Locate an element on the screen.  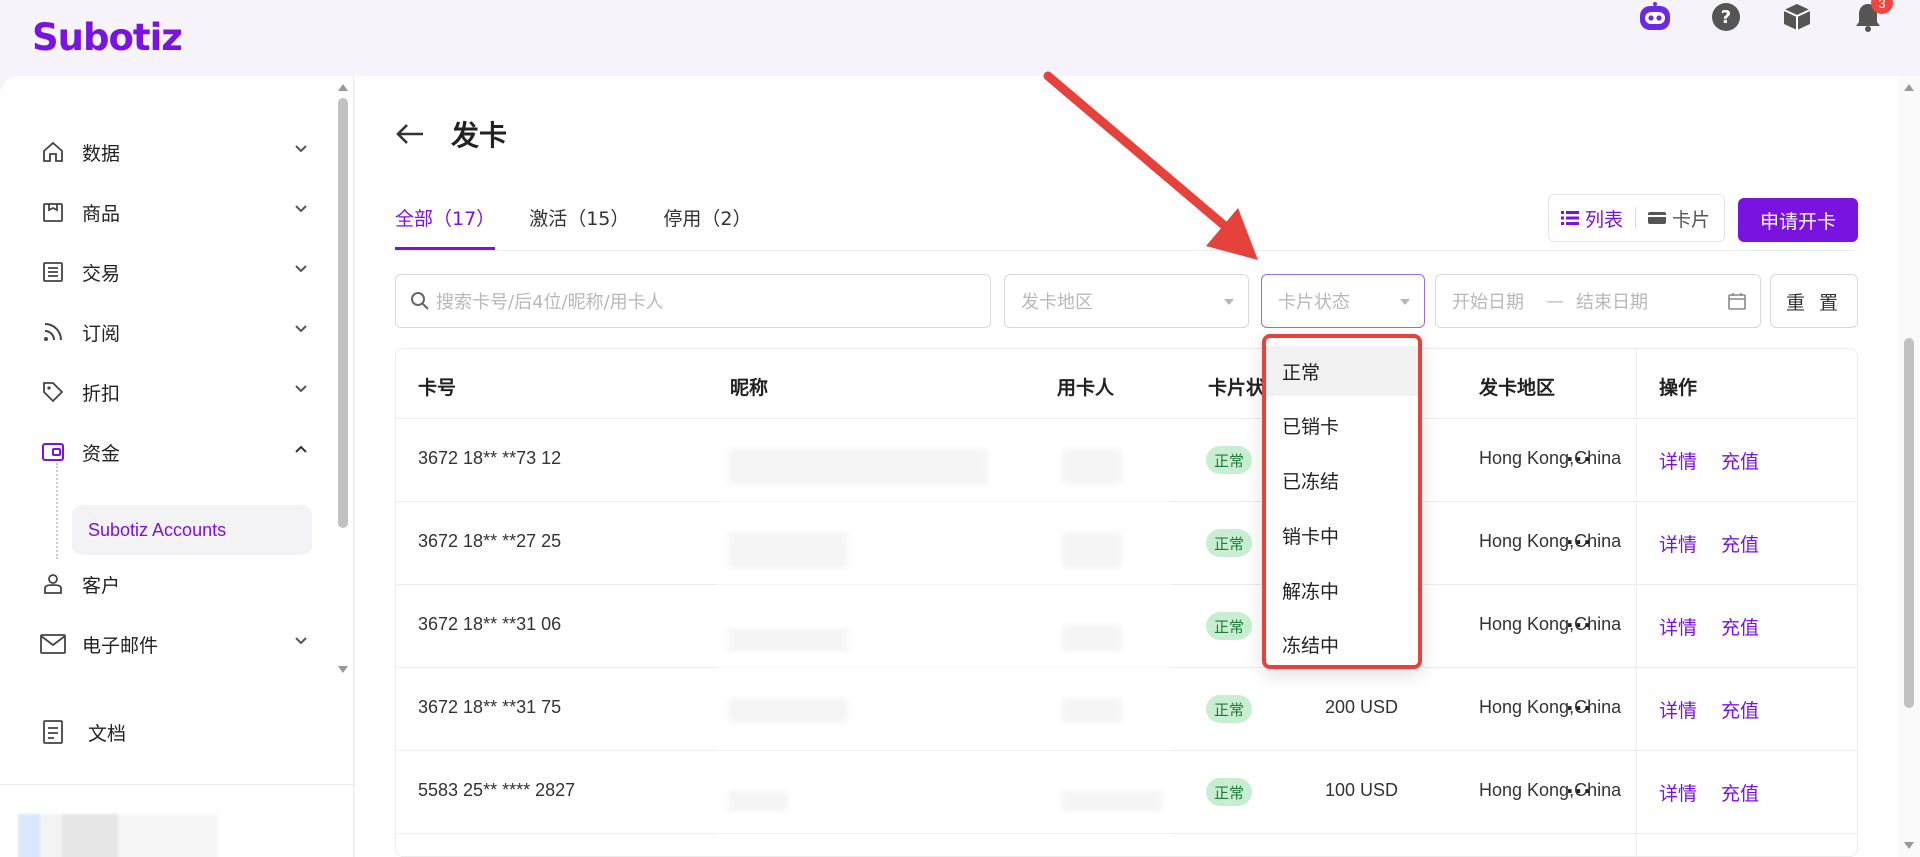
sidebar-scrollbar is located at coordinates (343, 378).